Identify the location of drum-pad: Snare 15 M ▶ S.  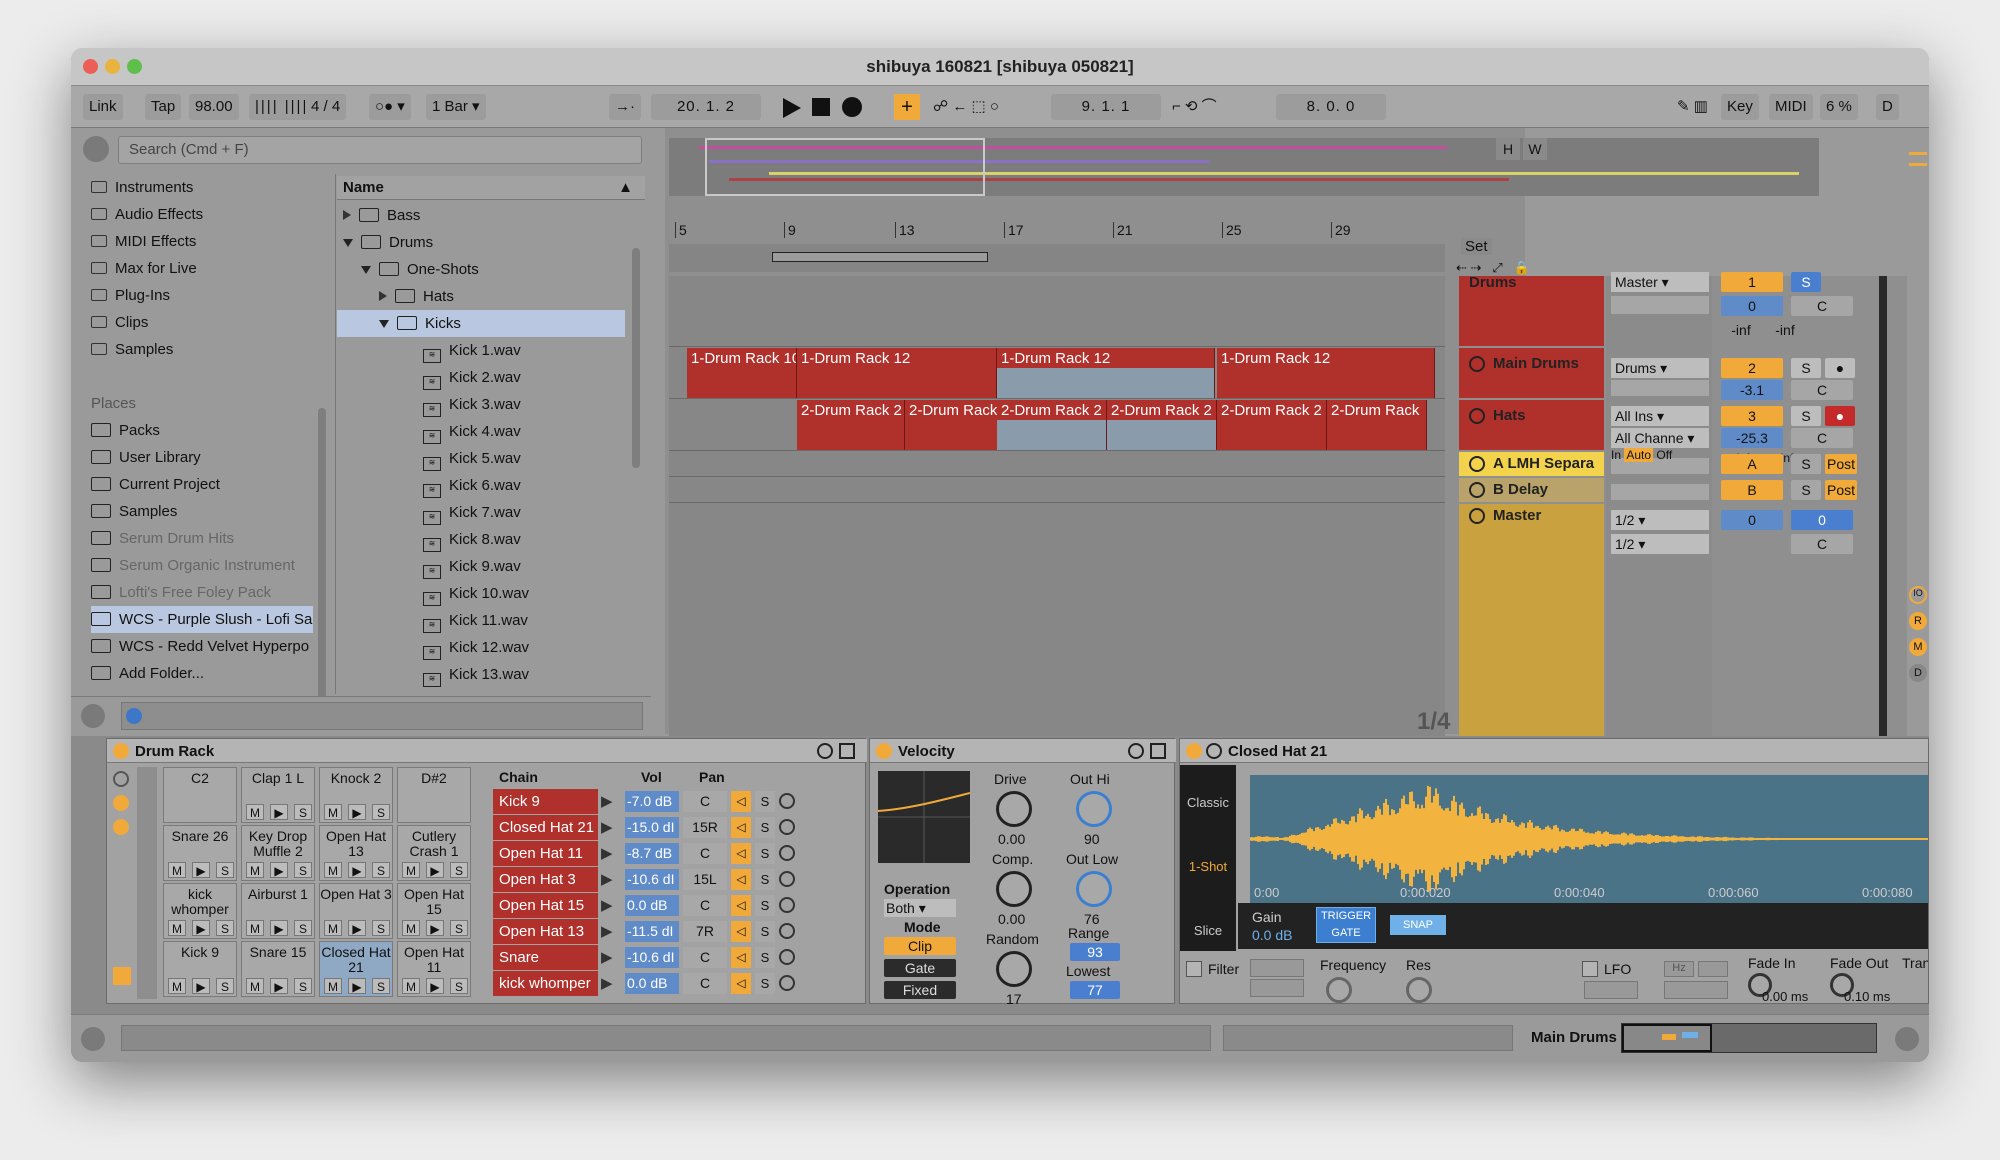
(278, 969).